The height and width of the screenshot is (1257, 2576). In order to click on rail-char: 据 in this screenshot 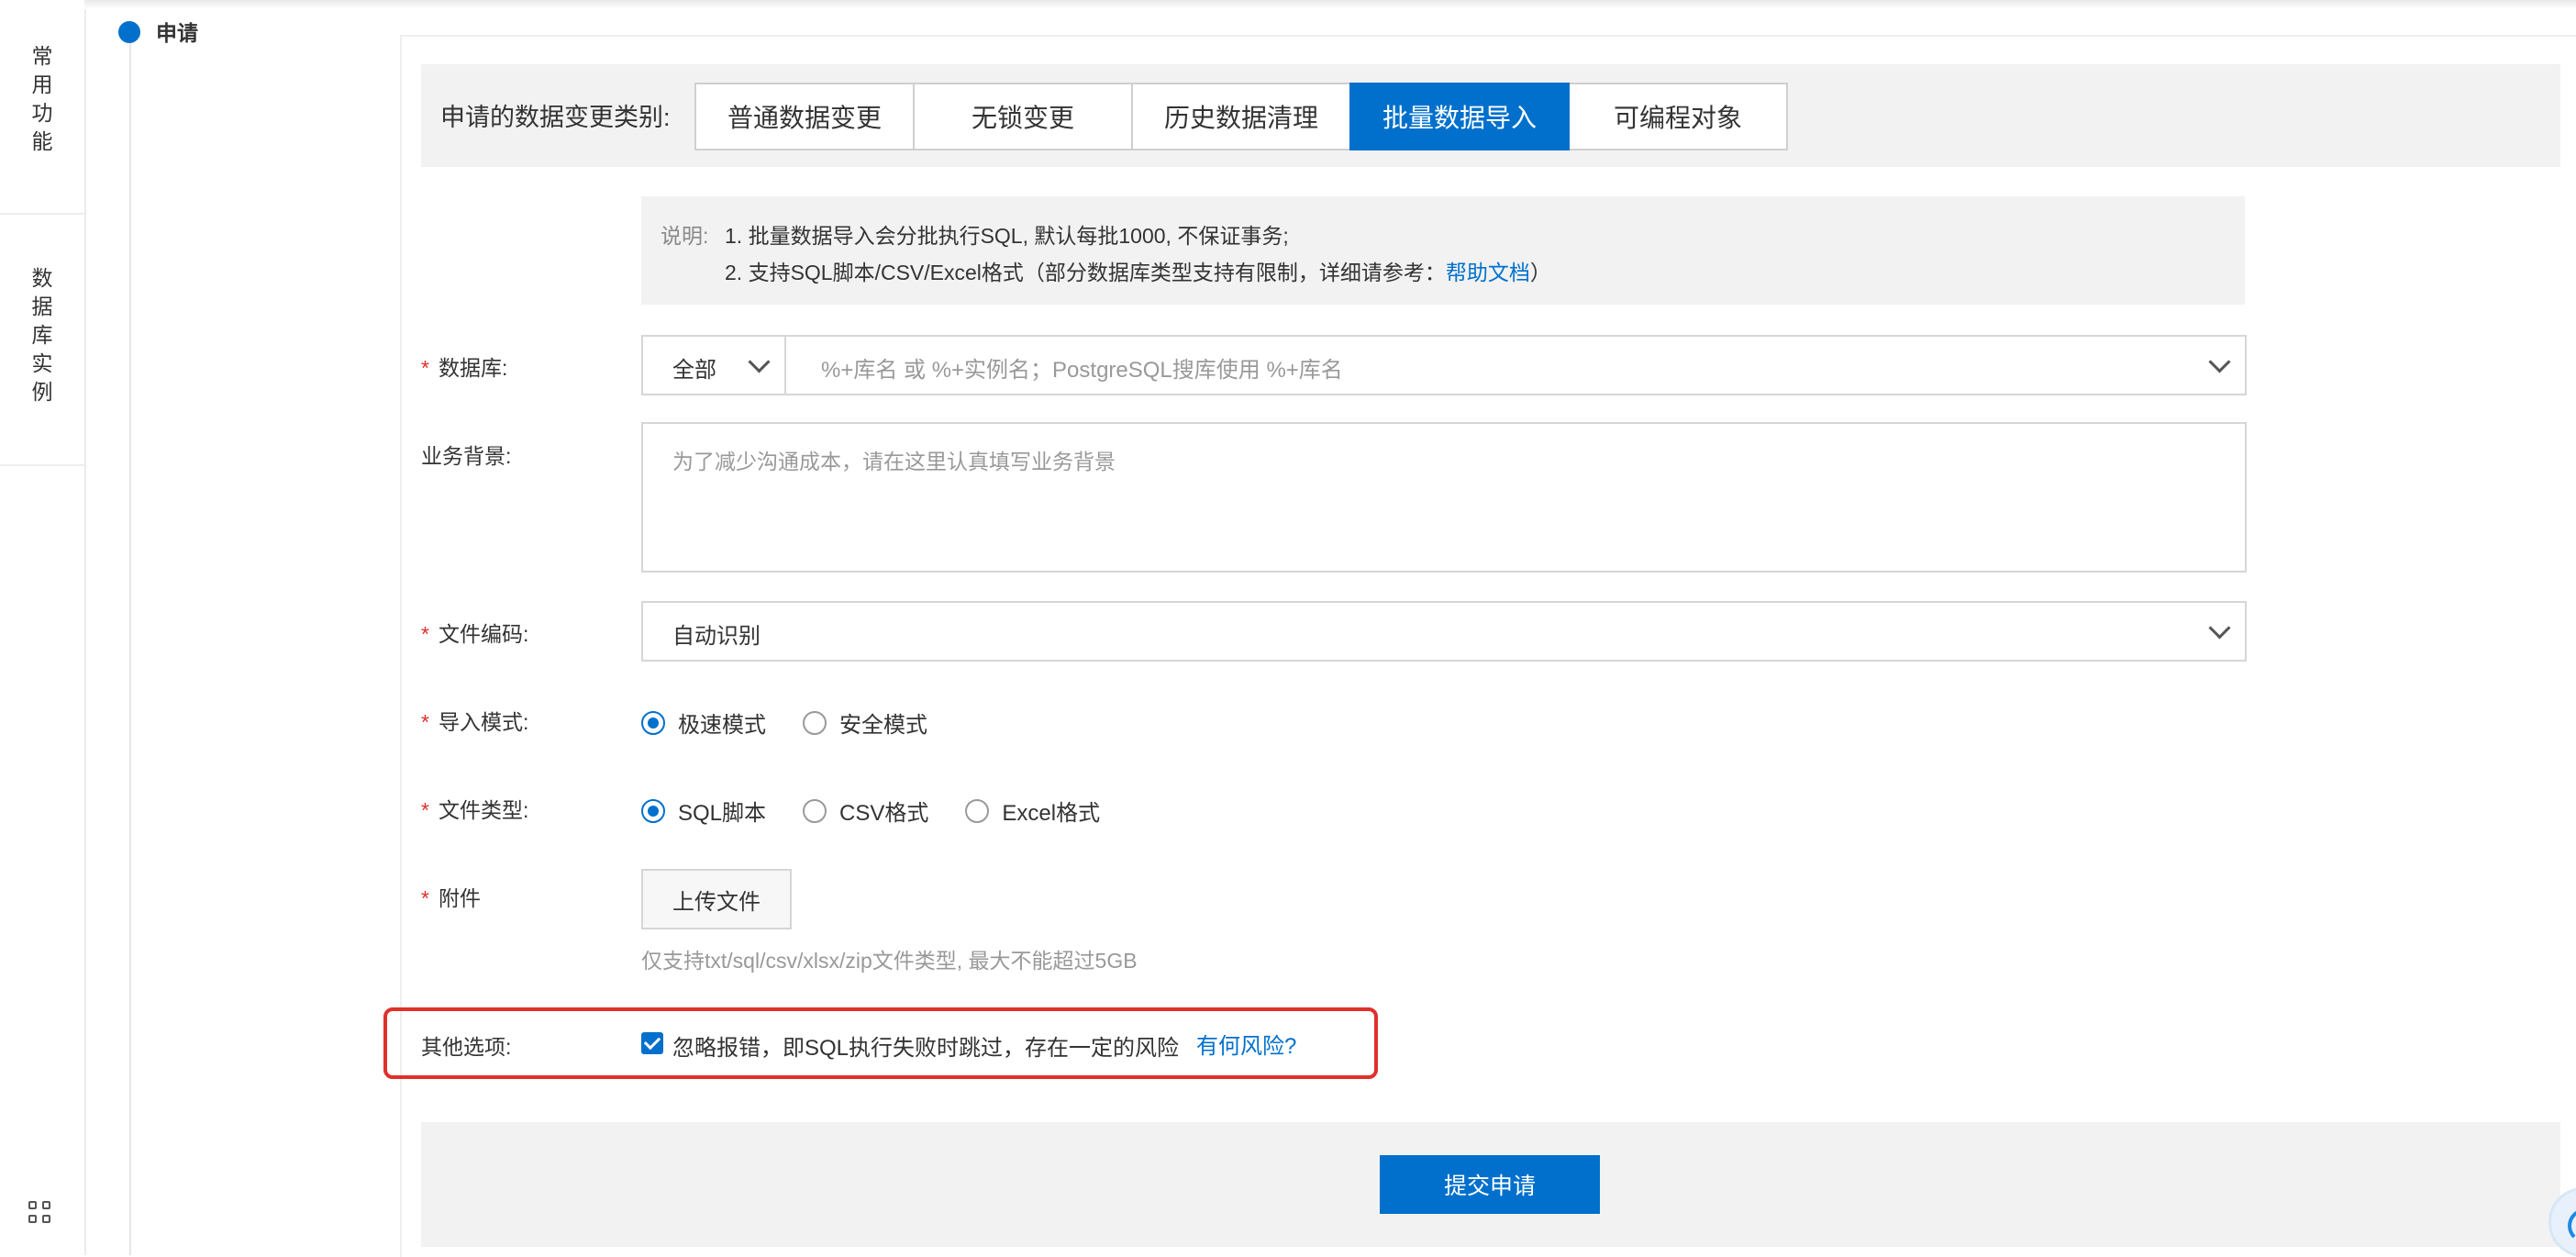, I will do `click(42, 306)`.